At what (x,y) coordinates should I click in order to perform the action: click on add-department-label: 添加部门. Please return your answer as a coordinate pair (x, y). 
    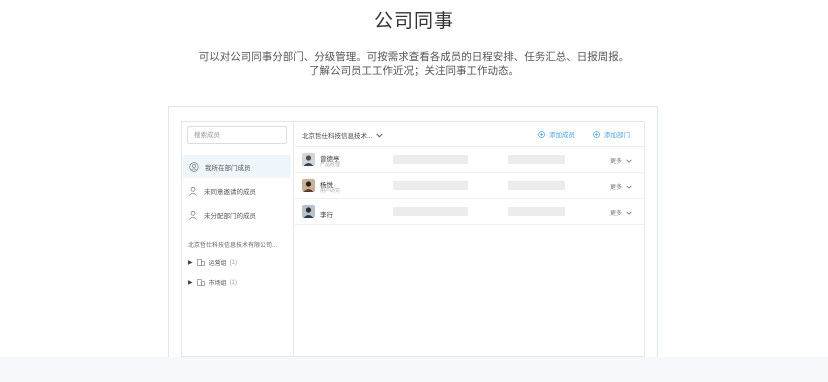
    Looking at the image, I should click on (617, 135).